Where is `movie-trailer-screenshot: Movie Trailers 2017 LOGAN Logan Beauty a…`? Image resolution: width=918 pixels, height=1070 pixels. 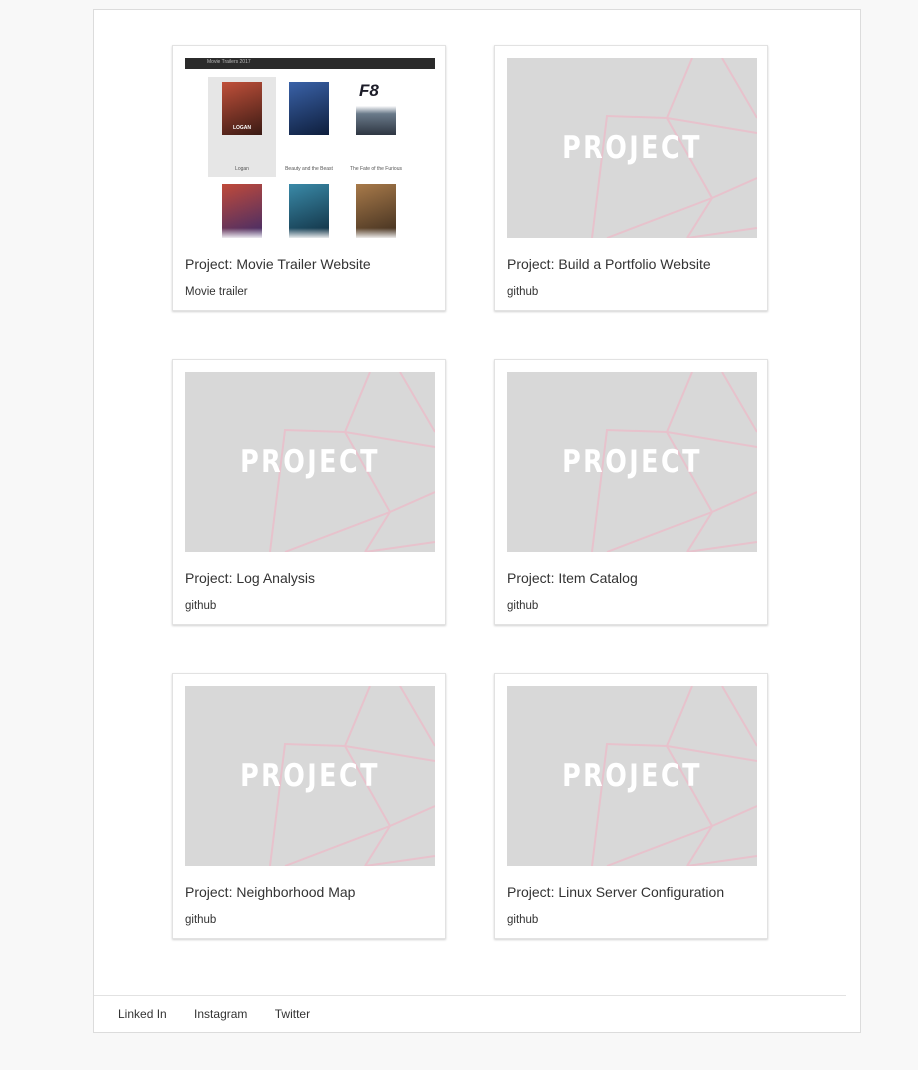 movie-trailer-screenshot: Movie Trailers 2017 LOGAN Logan Beauty a… is located at coordinates (310, 148).